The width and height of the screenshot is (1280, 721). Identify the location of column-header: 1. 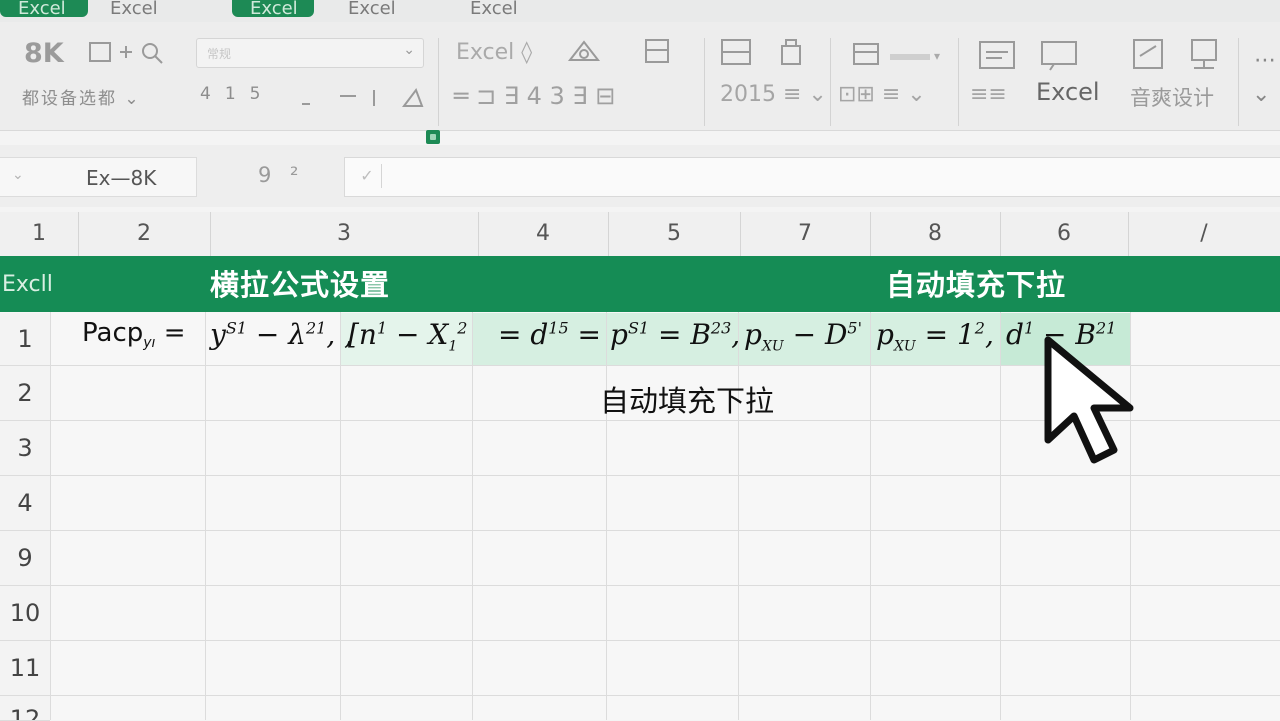
(39, 234).